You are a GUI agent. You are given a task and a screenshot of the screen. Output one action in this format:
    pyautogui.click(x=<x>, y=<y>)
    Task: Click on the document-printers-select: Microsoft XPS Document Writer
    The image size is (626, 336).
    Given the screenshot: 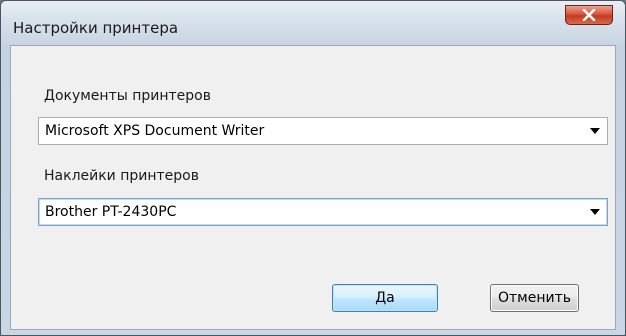 What is the action you would take?
    pyautogui.click(x=323, y=131)
    